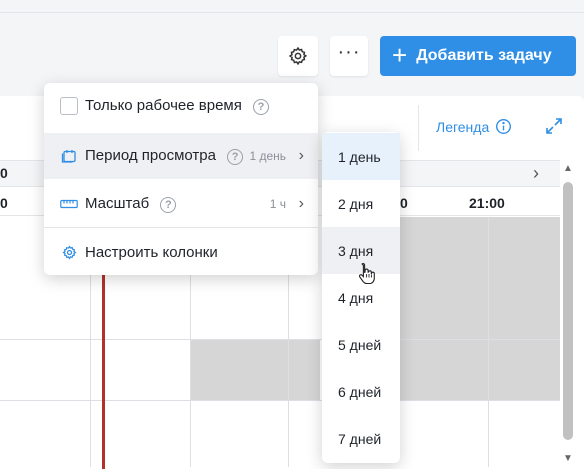 This screenshot has height=469, width=584. I want to click on legend-button: Легенда, so click(474, 126).